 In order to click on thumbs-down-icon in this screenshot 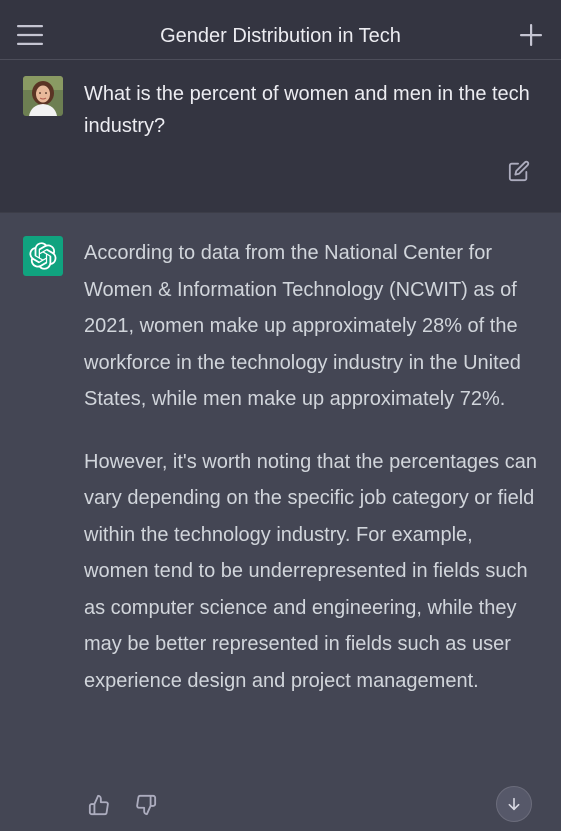, I will do `click(146, 805)`.